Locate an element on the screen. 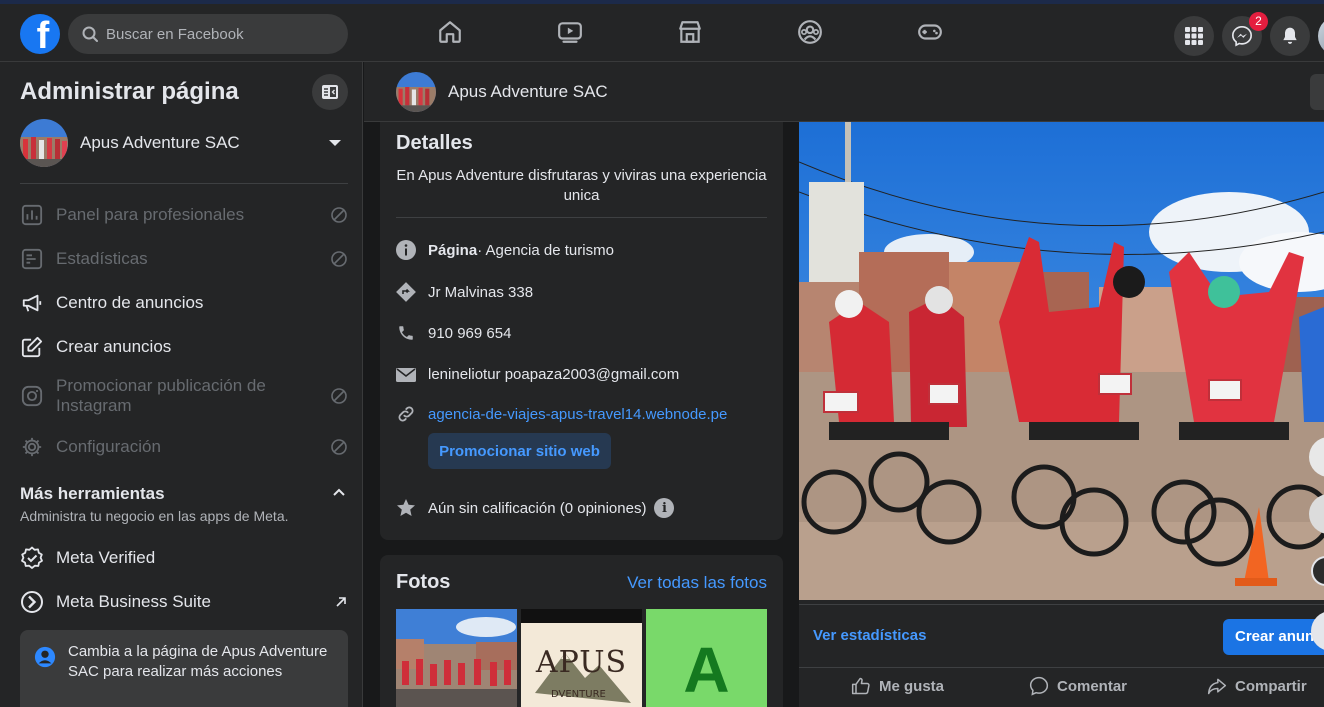 This screenshot has width=1324, height=707. post-actions: Me gusta Comentar Compartir is located at coordinates (1061, 687).